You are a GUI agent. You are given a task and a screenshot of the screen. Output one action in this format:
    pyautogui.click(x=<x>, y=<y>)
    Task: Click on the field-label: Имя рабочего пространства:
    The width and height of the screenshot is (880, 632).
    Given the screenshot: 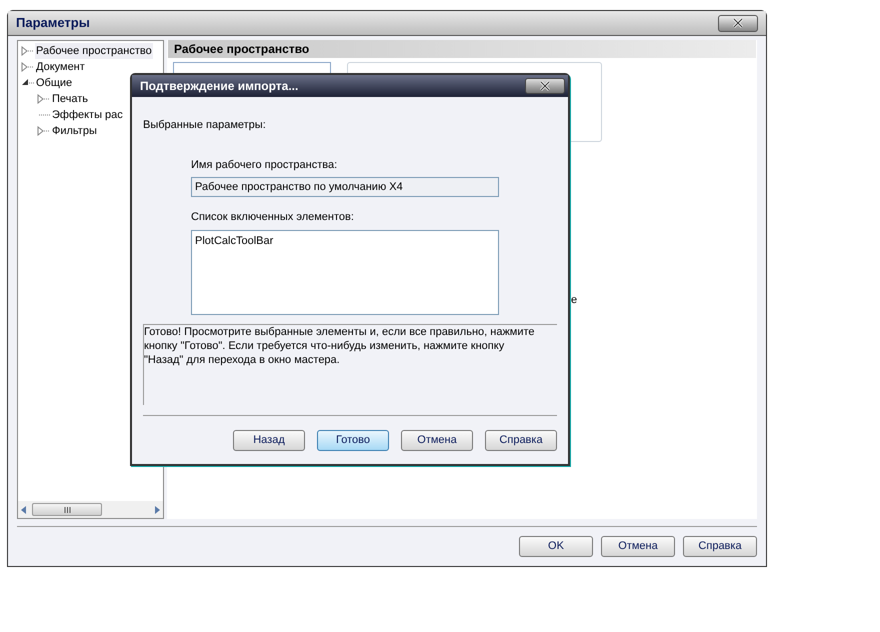 What is the action you would take?
    pyautogui.click(x=264, y=165)
    